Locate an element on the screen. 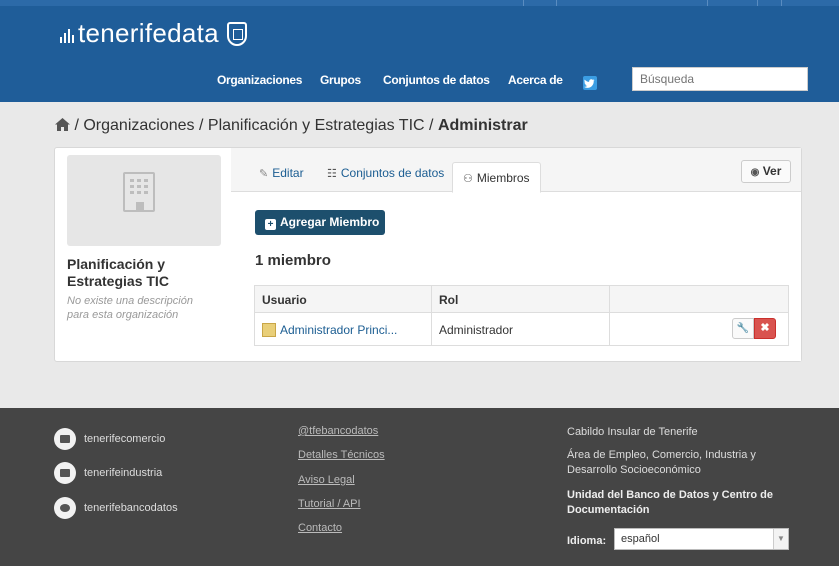  breadcrumb-organizaciones: Organizaciones is located at coordinates (138, 125).